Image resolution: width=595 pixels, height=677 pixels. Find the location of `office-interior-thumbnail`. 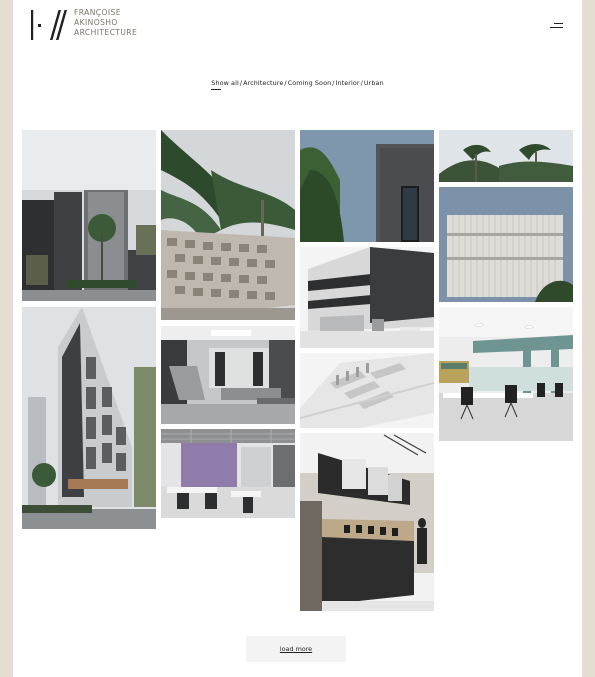

office-interior-thumbnail is located at coordinates (228, 473).